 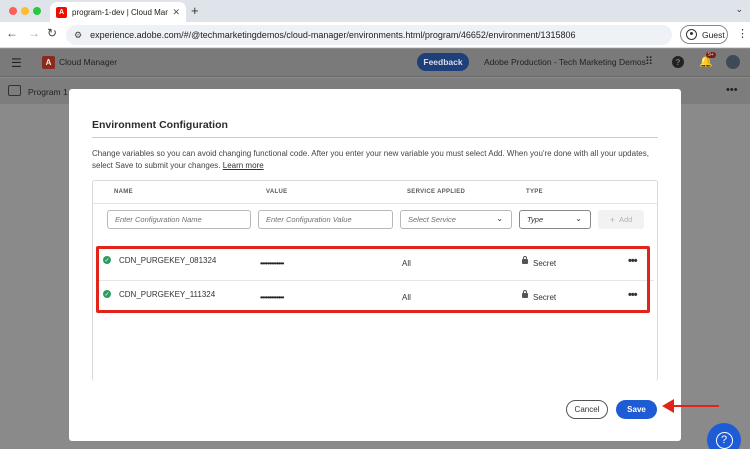 I want to click on profile-button: Guest, so click(x=704, y=34).